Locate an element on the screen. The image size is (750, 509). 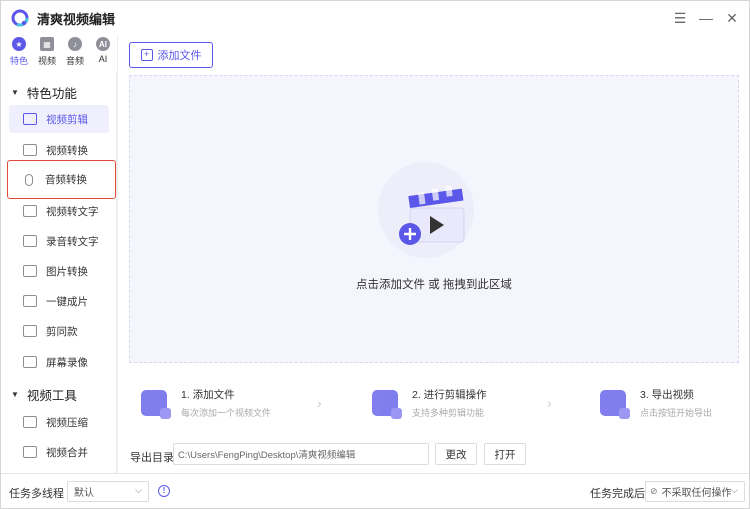
threads-select: 默认 ⌵ is located at coordinates (108, 491).